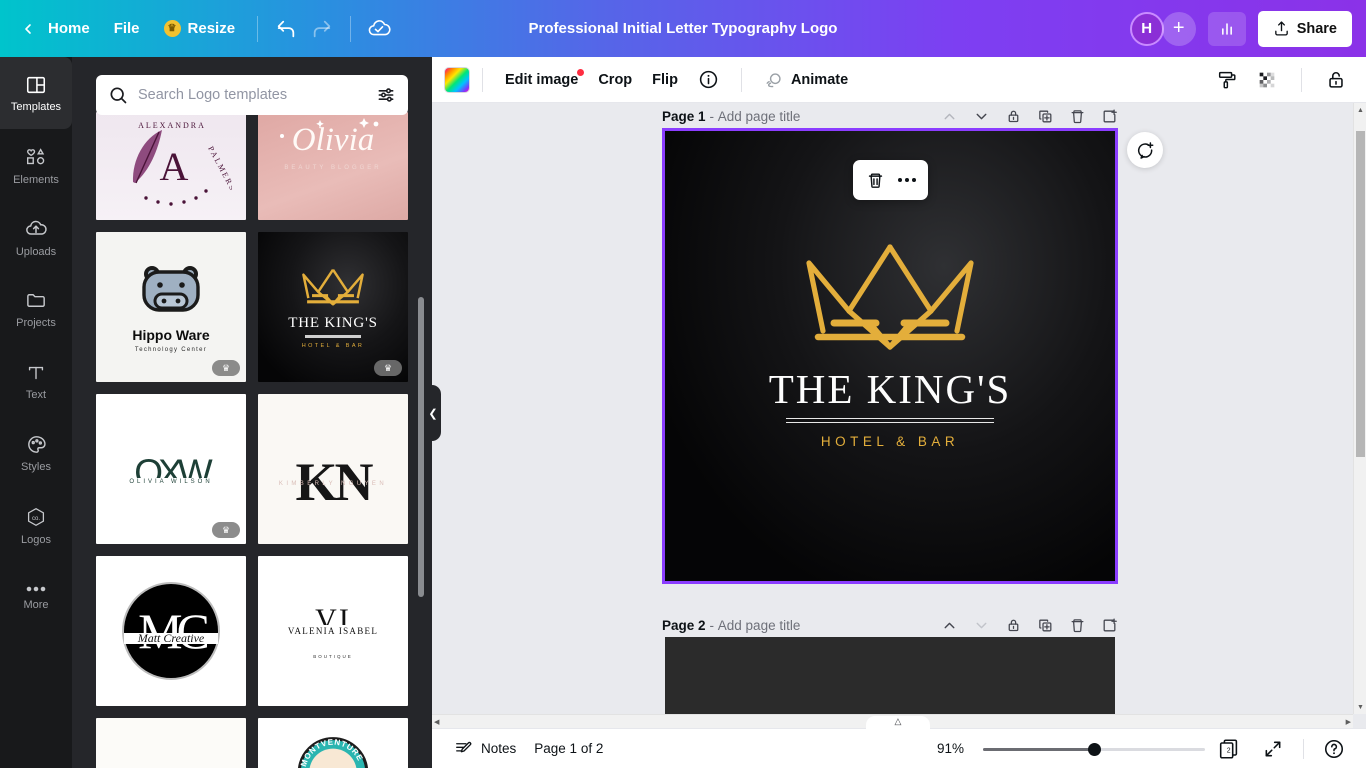  Describe the element at coordinates (1267, 80) in the screenshot. I see `transparency-button` at that location.